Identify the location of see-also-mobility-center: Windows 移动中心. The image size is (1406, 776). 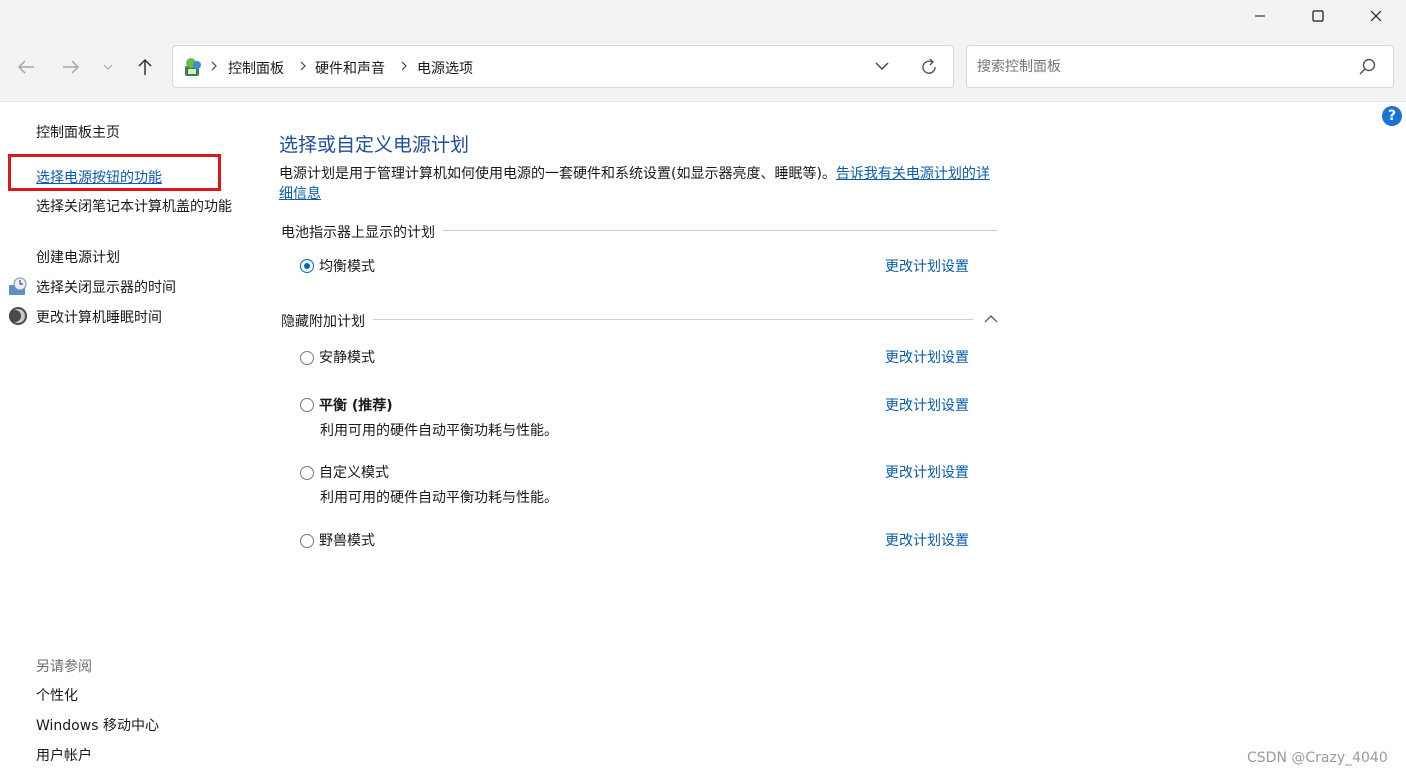
(97, 725).